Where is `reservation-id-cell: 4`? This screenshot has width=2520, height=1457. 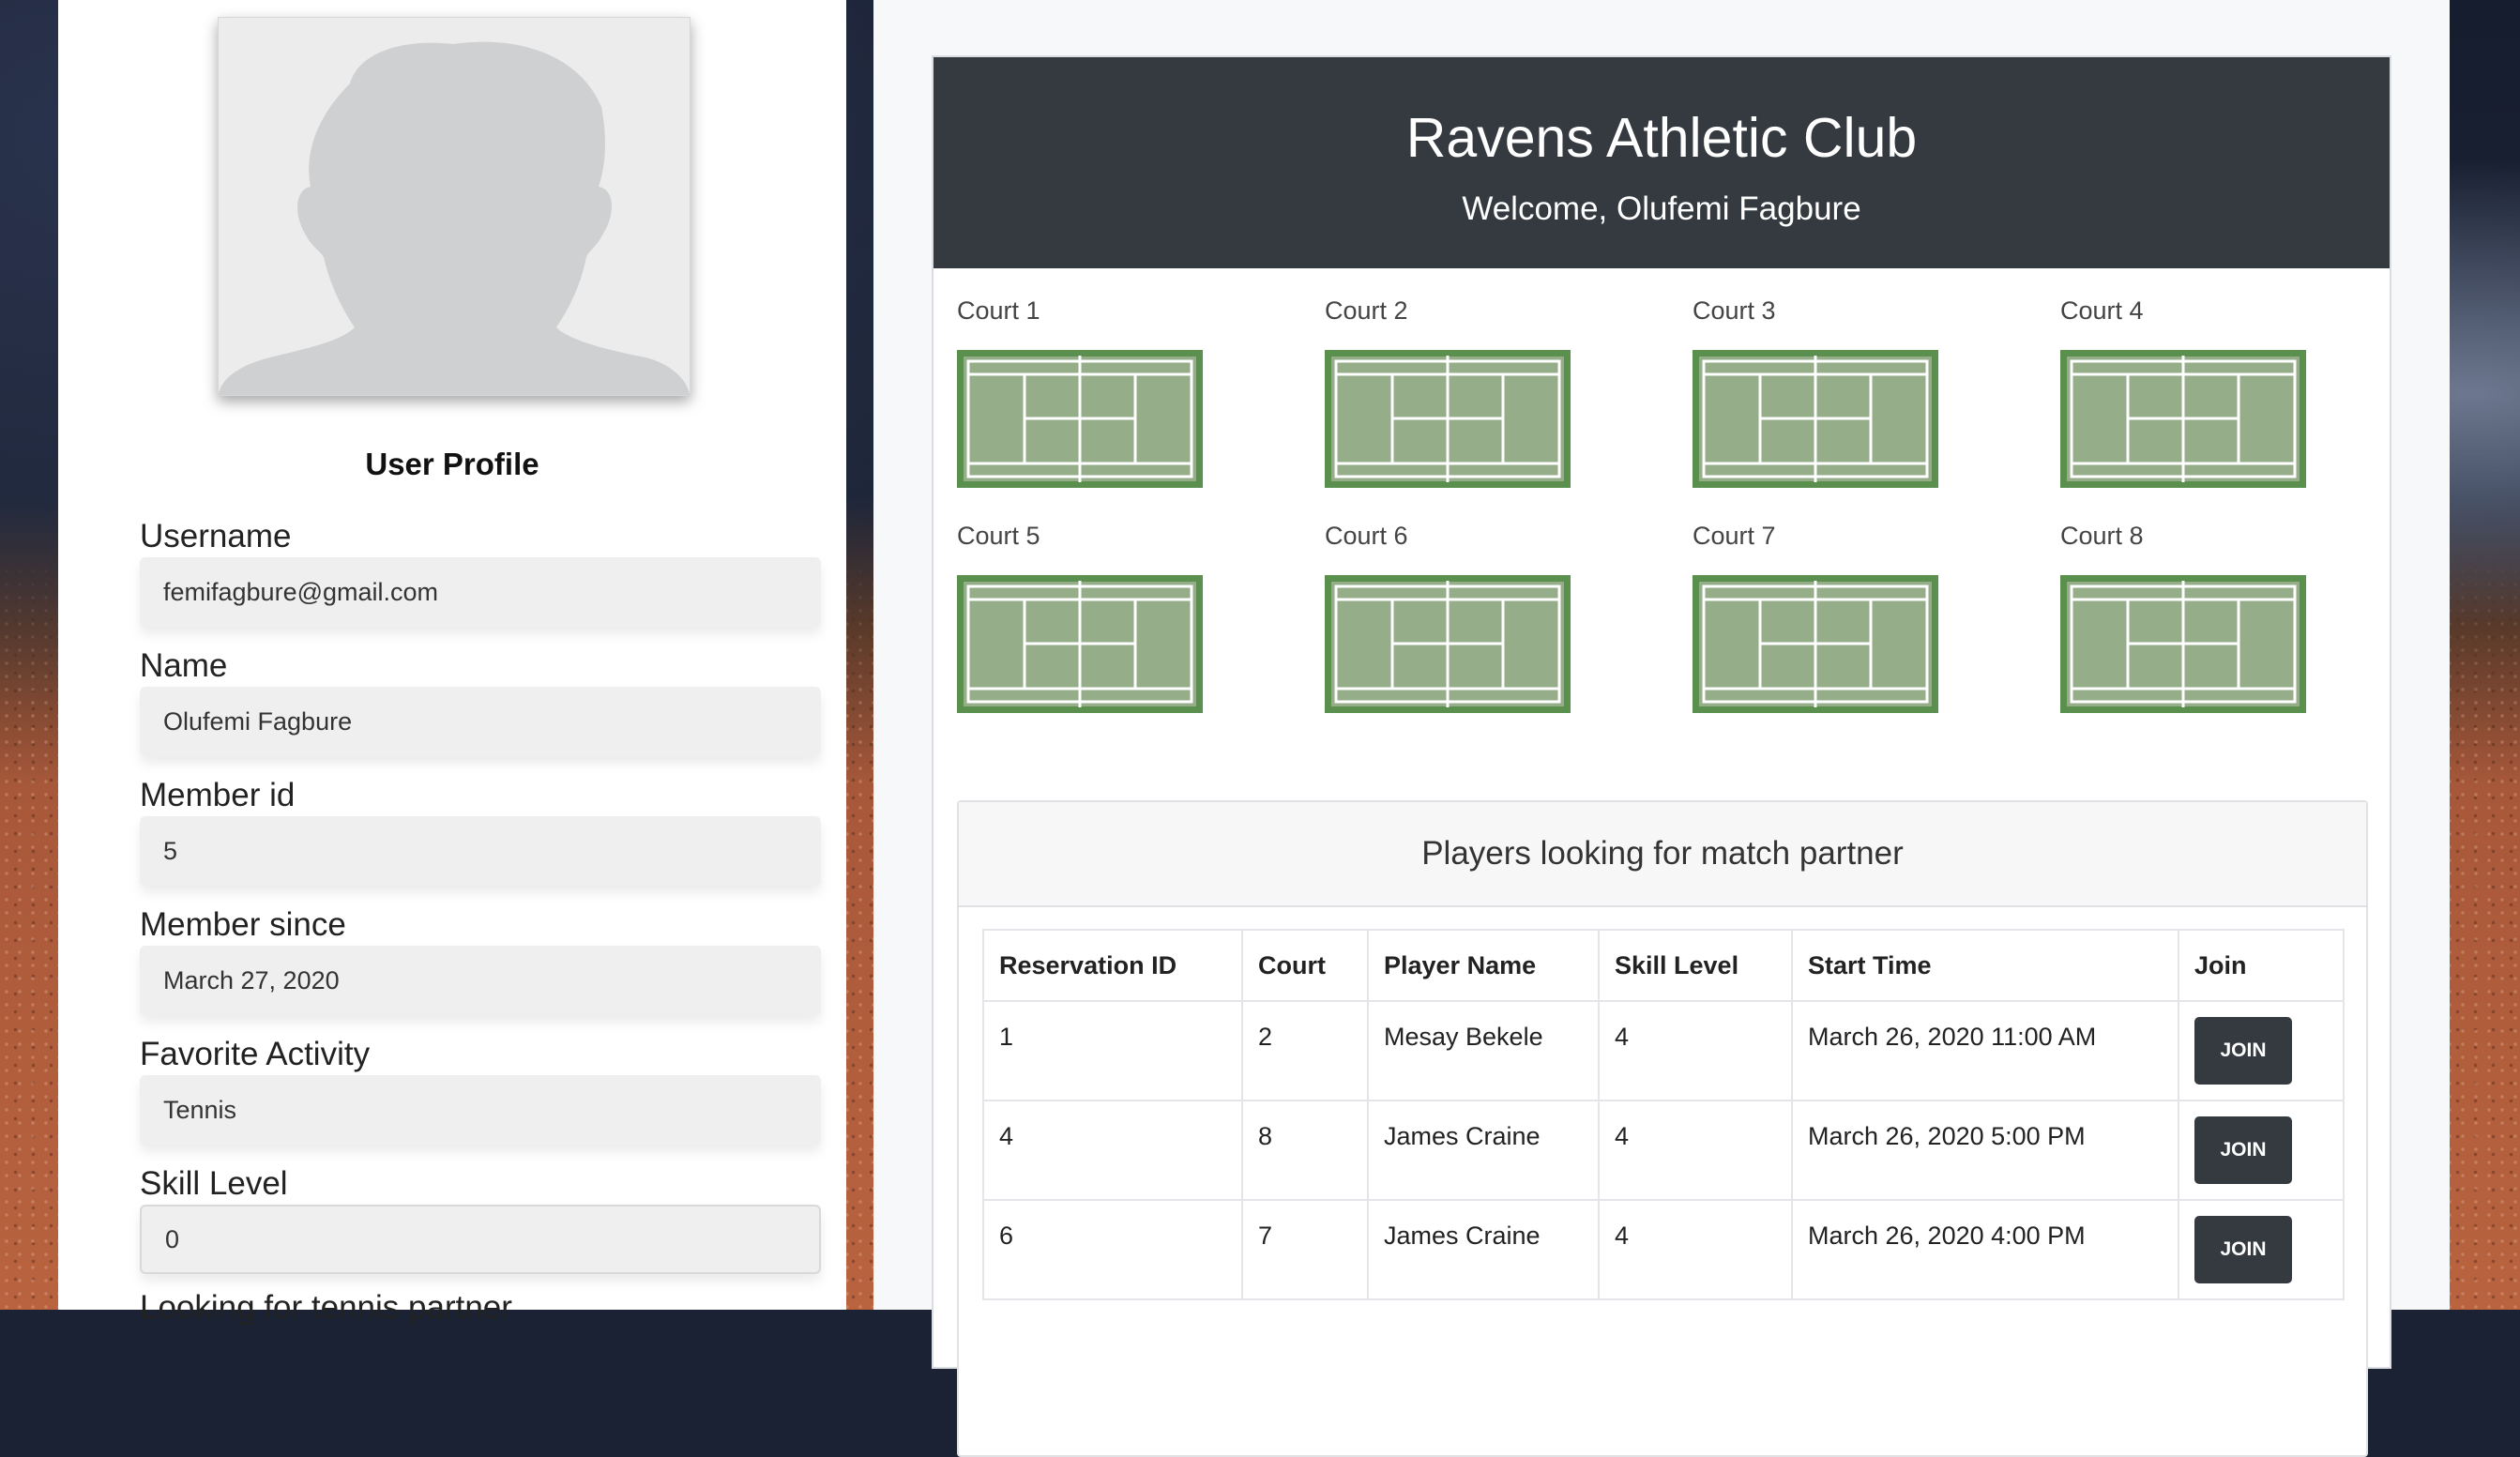
reservation-id-cell: 4 is located at coordinates (1112, 1151).